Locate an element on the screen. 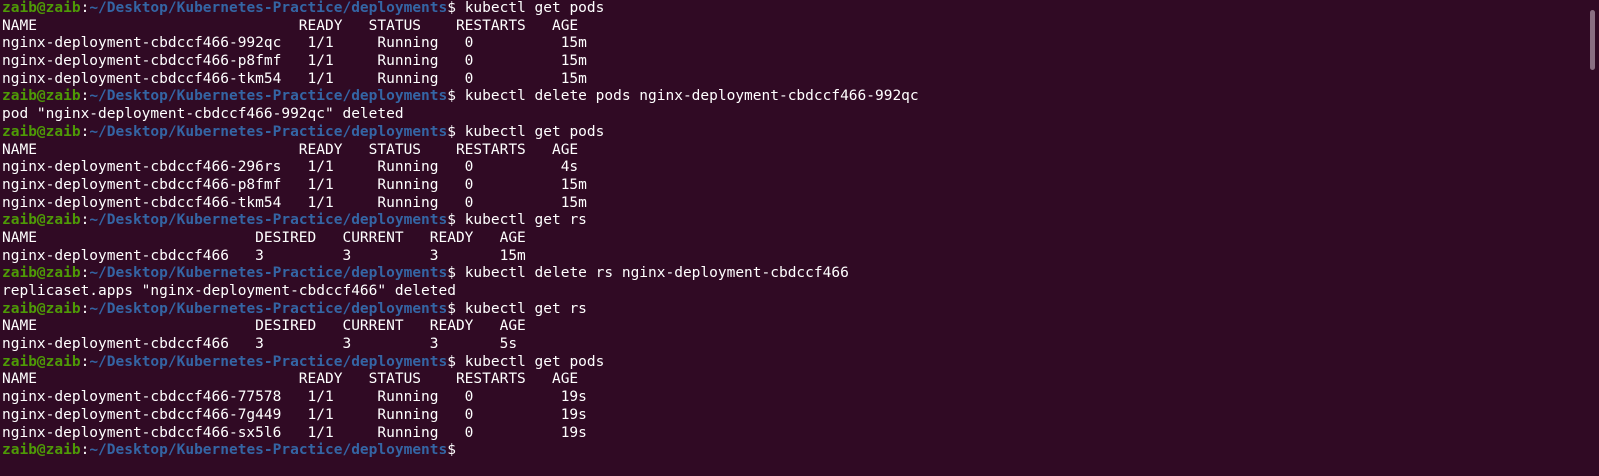 This screenshot has width=1599, height=476. scrollbar is located at coordinates (1592, 238).